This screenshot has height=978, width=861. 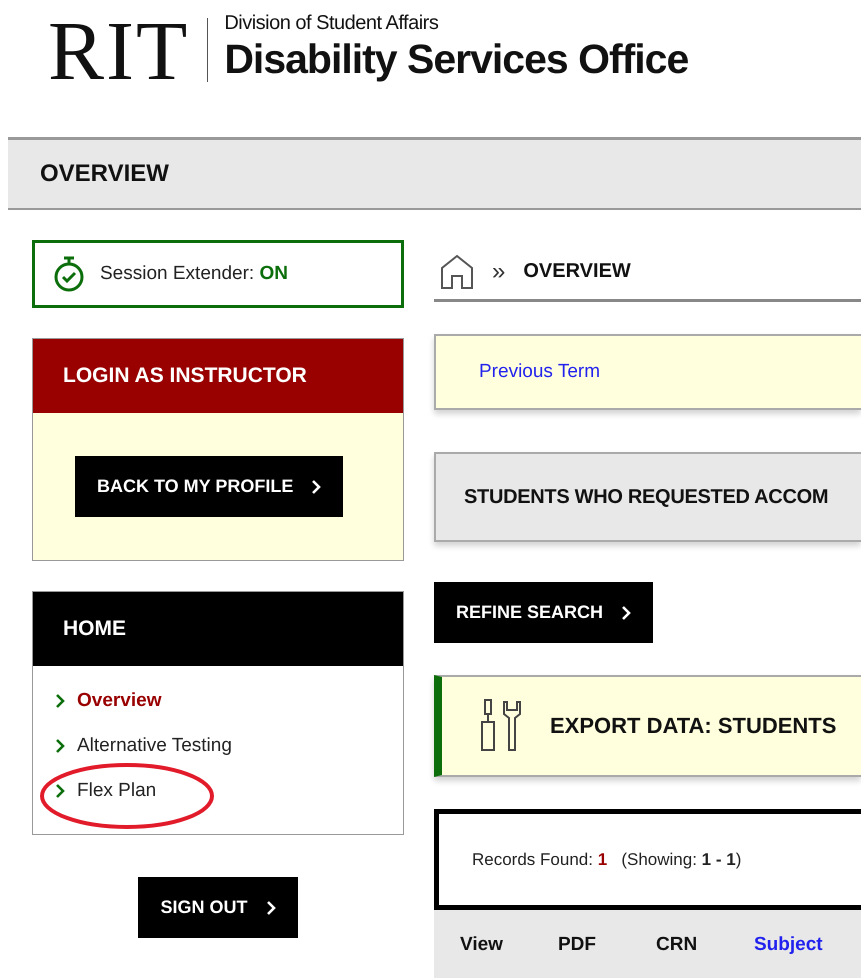 What do you see at coordinates (194, 274) in the screenshot?
I see `session-extender-label: Session Extender: ON` at bounding box center [194, 274].